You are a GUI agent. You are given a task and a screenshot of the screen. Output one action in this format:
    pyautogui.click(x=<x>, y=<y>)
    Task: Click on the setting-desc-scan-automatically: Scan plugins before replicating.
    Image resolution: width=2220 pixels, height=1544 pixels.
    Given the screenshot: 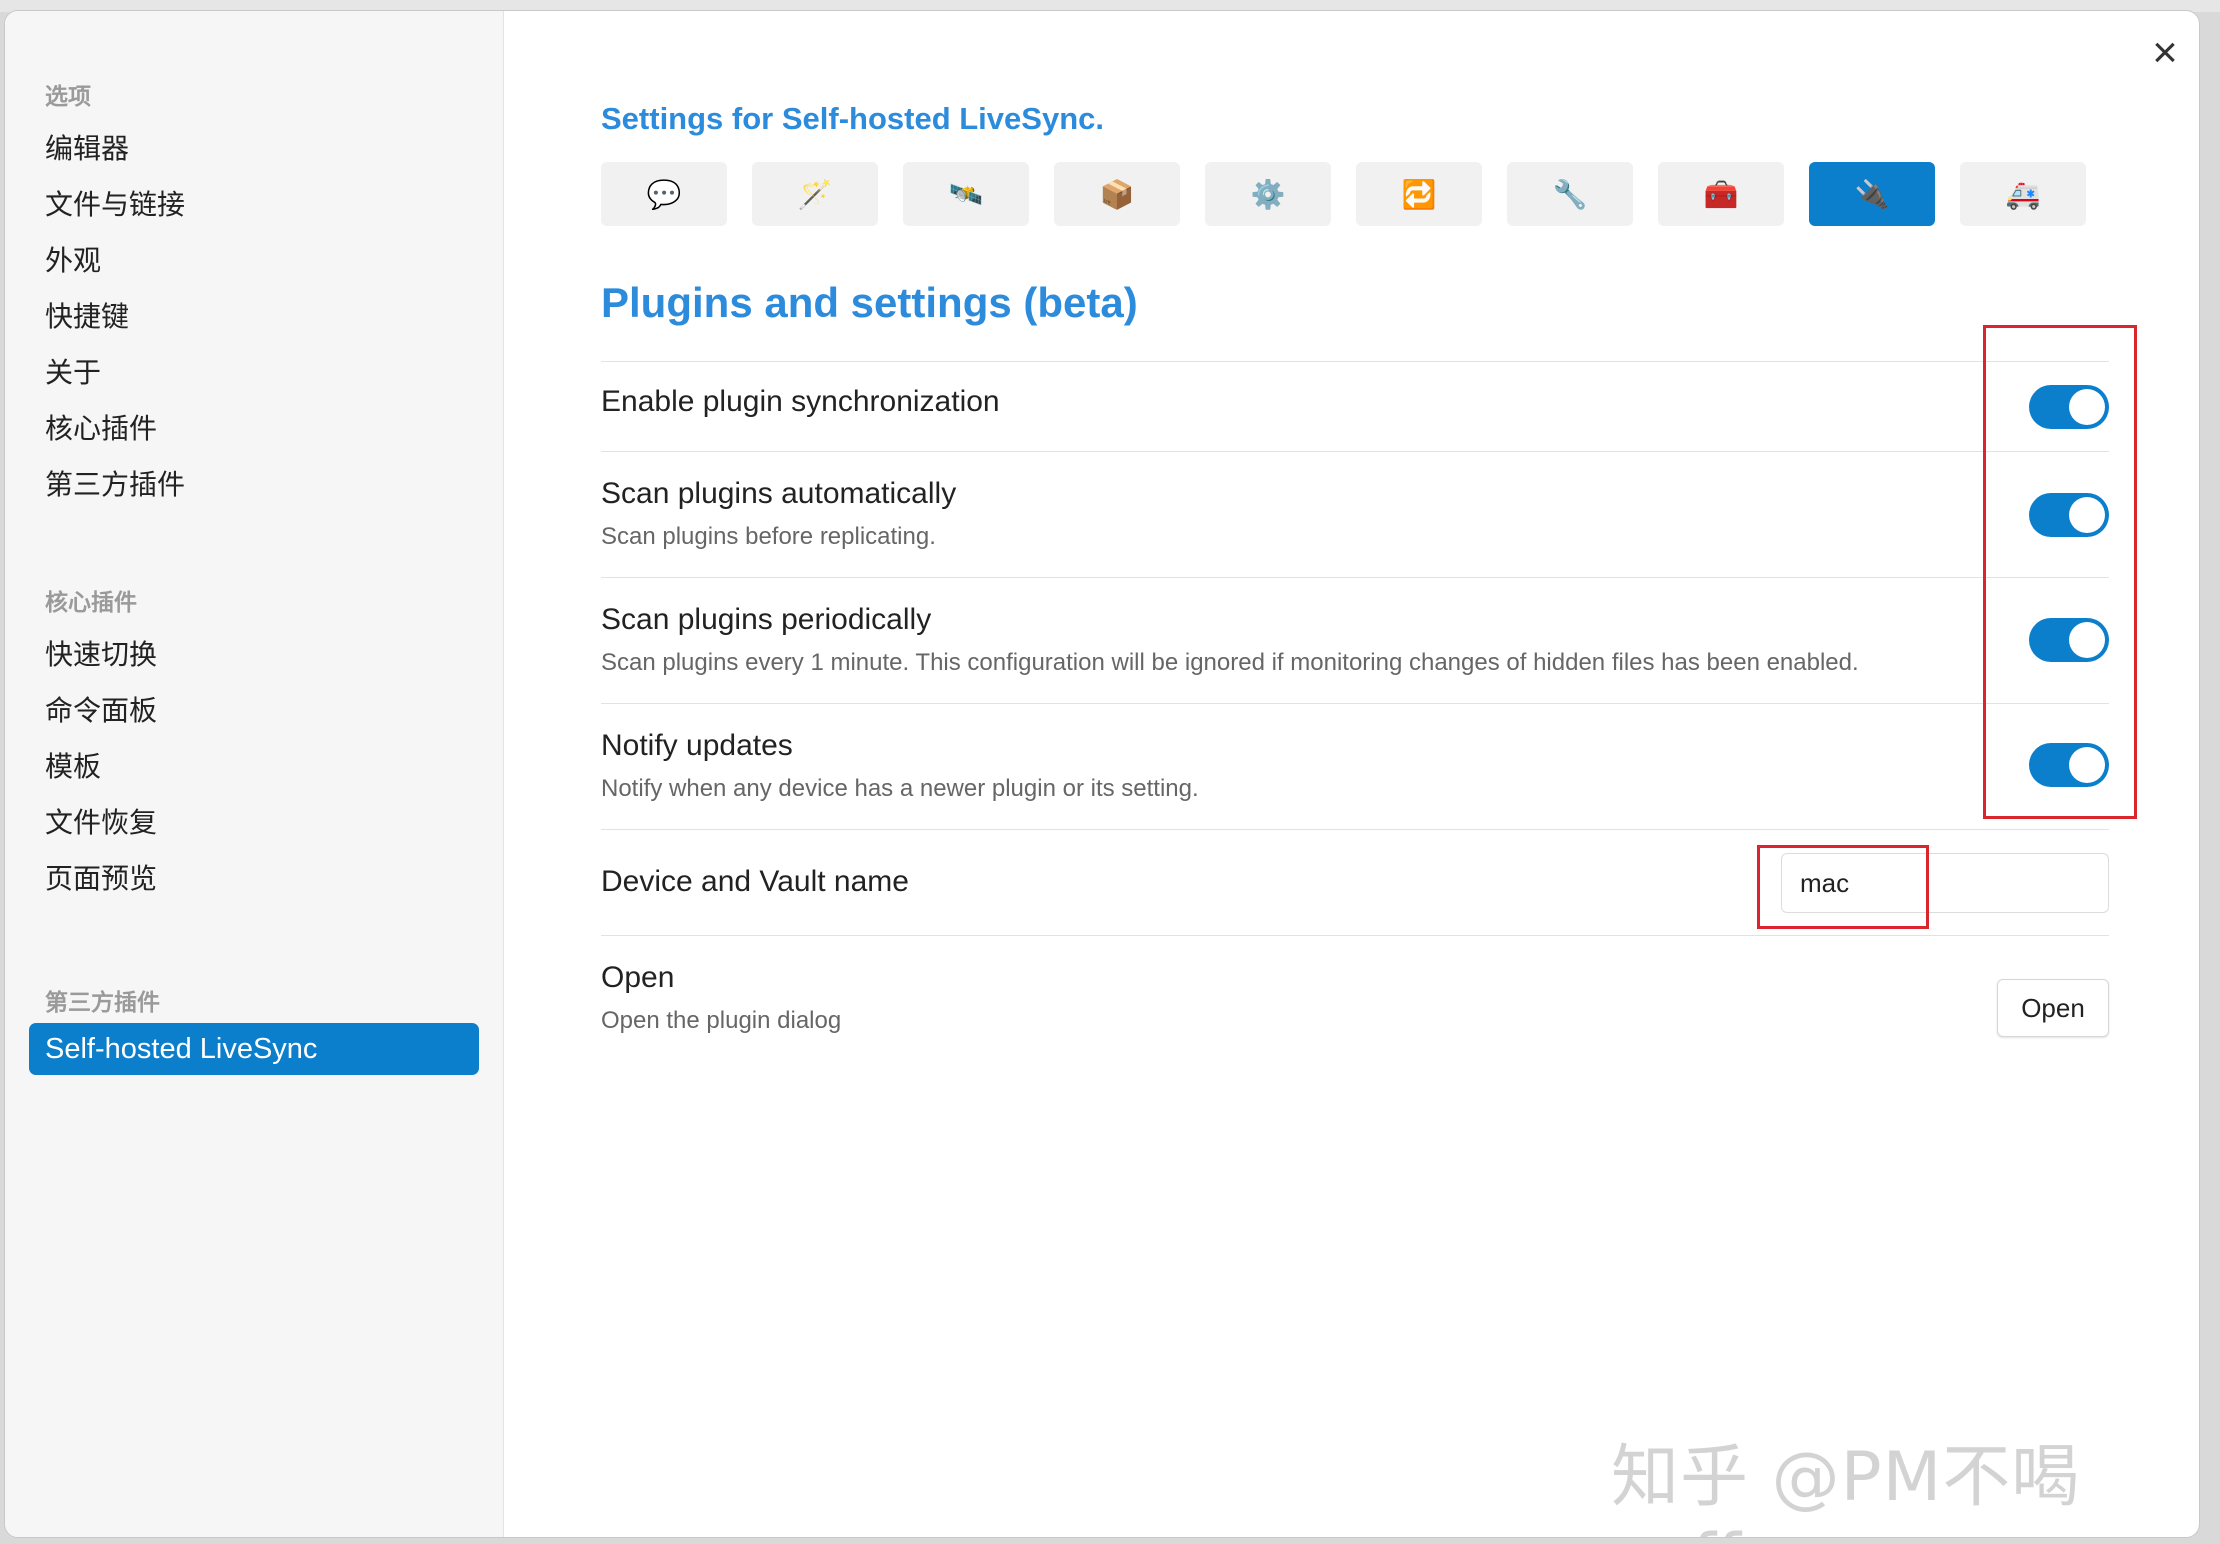 What is the action you would take?
    pyautogui.click(x=768, y=536)
    